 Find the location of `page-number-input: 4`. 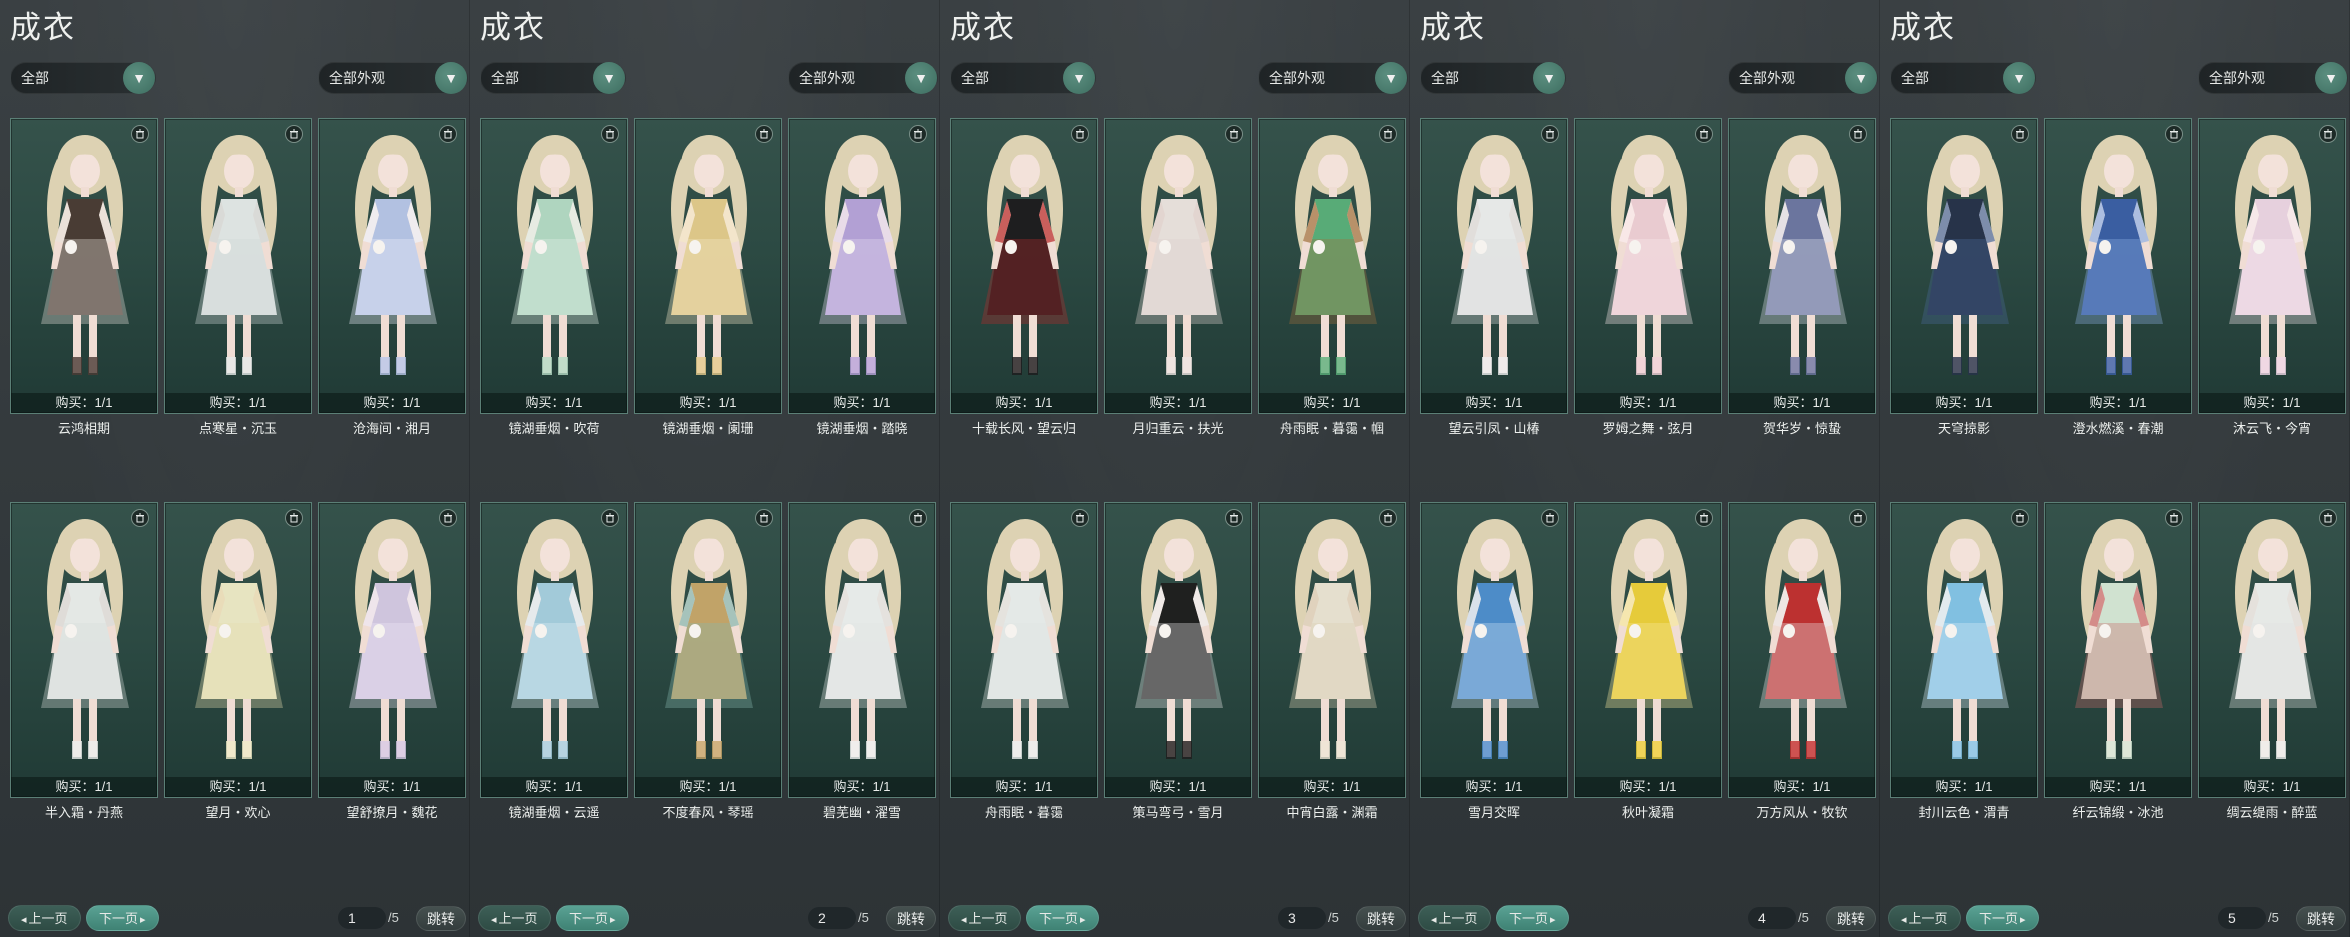

page-number-input: 4 is located at coordinates (1772, 918).